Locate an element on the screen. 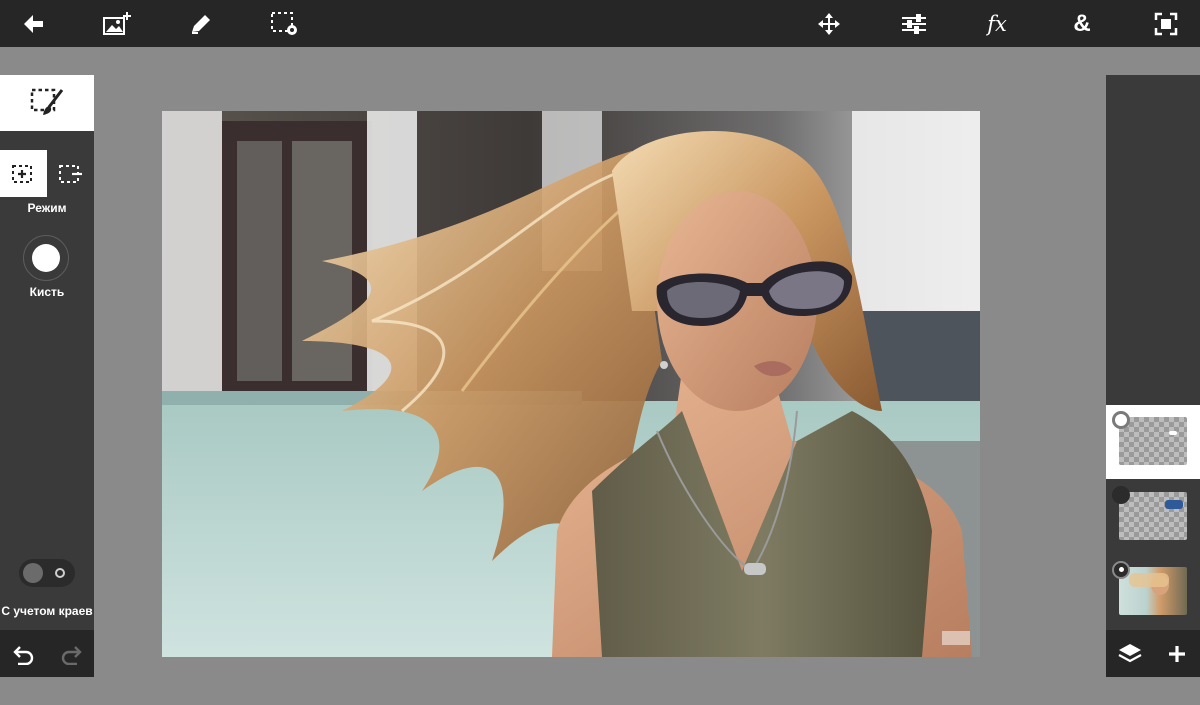  fx-icon: fx is located at coordinates (997, 23).